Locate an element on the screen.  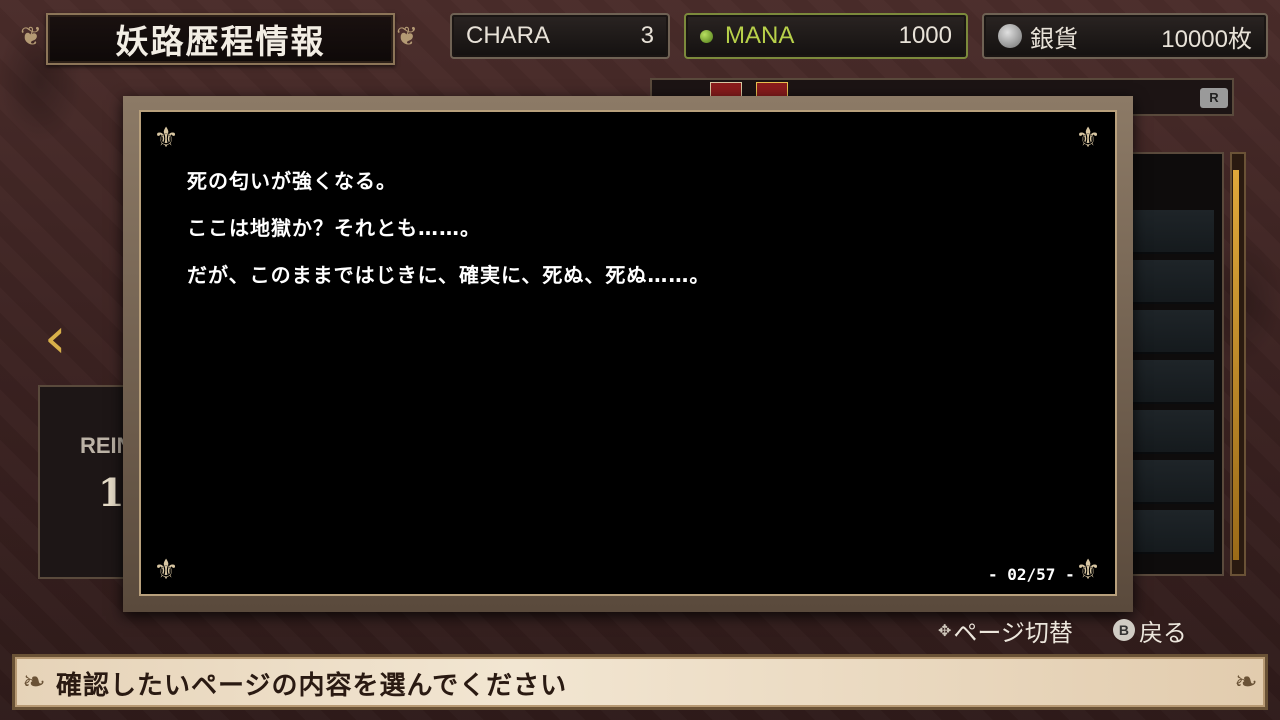
button-hints: ✥ ページ切替 B 戻る is located at coordinates (1062, 630).